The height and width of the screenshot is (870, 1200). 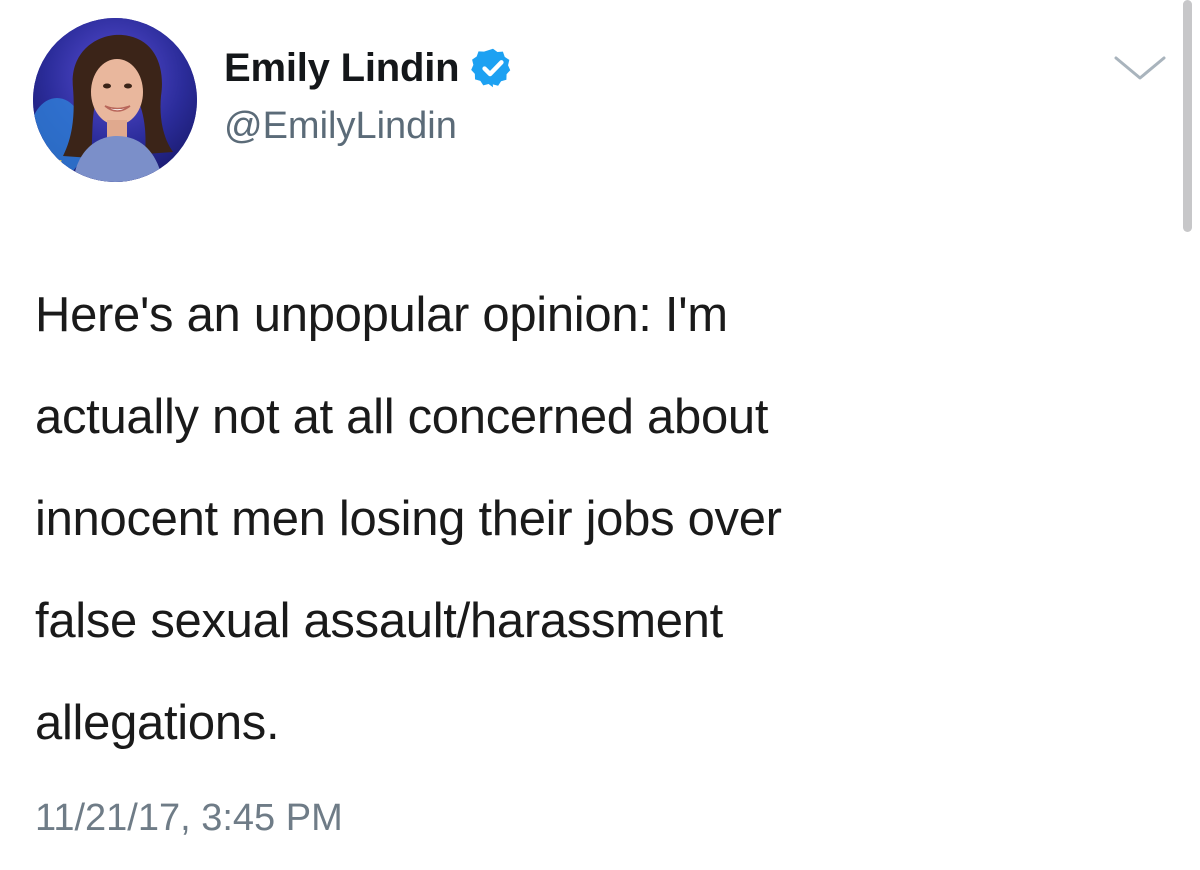 I want to click on verified-badge-icon, so click(x=491, y=68).